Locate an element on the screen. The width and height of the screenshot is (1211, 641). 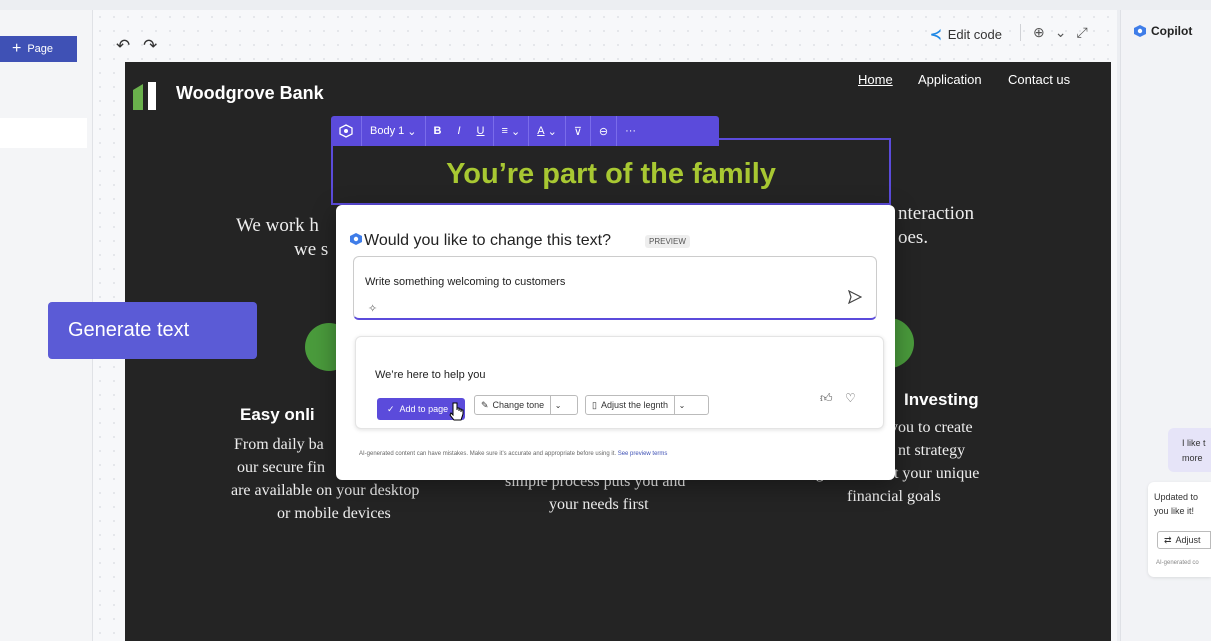
change-tone-option: ✎ Change tone is located at coordinates (512, 405).